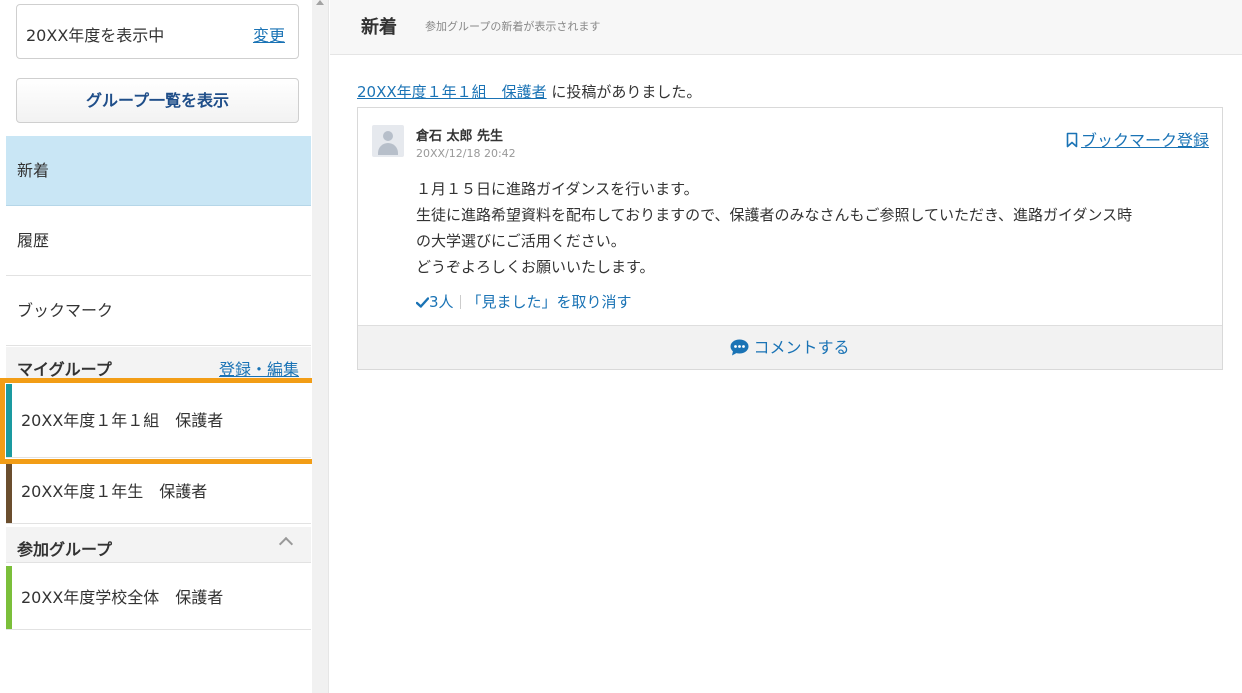 The height and width of the screenshot is (693, 1242). Describe the element at coordinates (624, 92) in the screenshot. I see `notice-text: に投稿がありました。` at that location.